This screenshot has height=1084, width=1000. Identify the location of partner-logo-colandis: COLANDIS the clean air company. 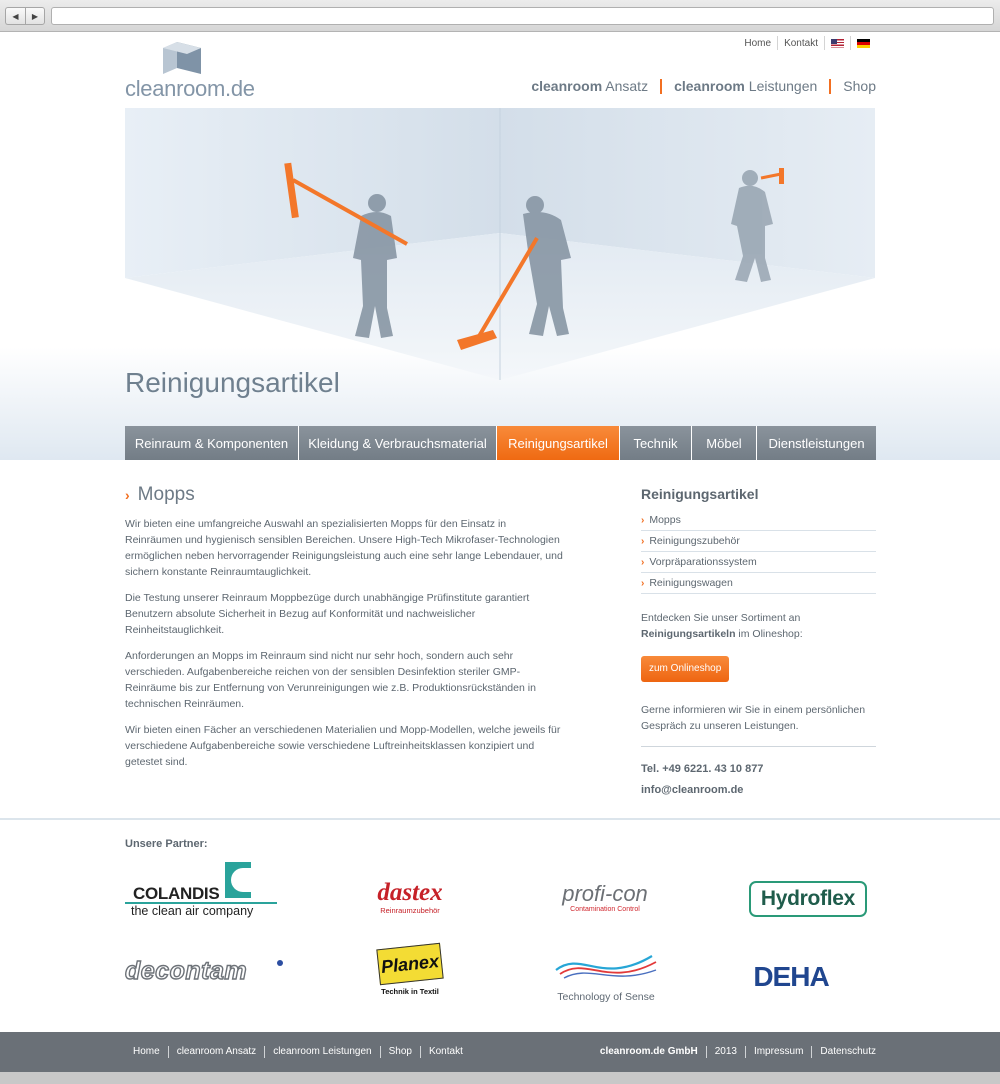
(201, 891).